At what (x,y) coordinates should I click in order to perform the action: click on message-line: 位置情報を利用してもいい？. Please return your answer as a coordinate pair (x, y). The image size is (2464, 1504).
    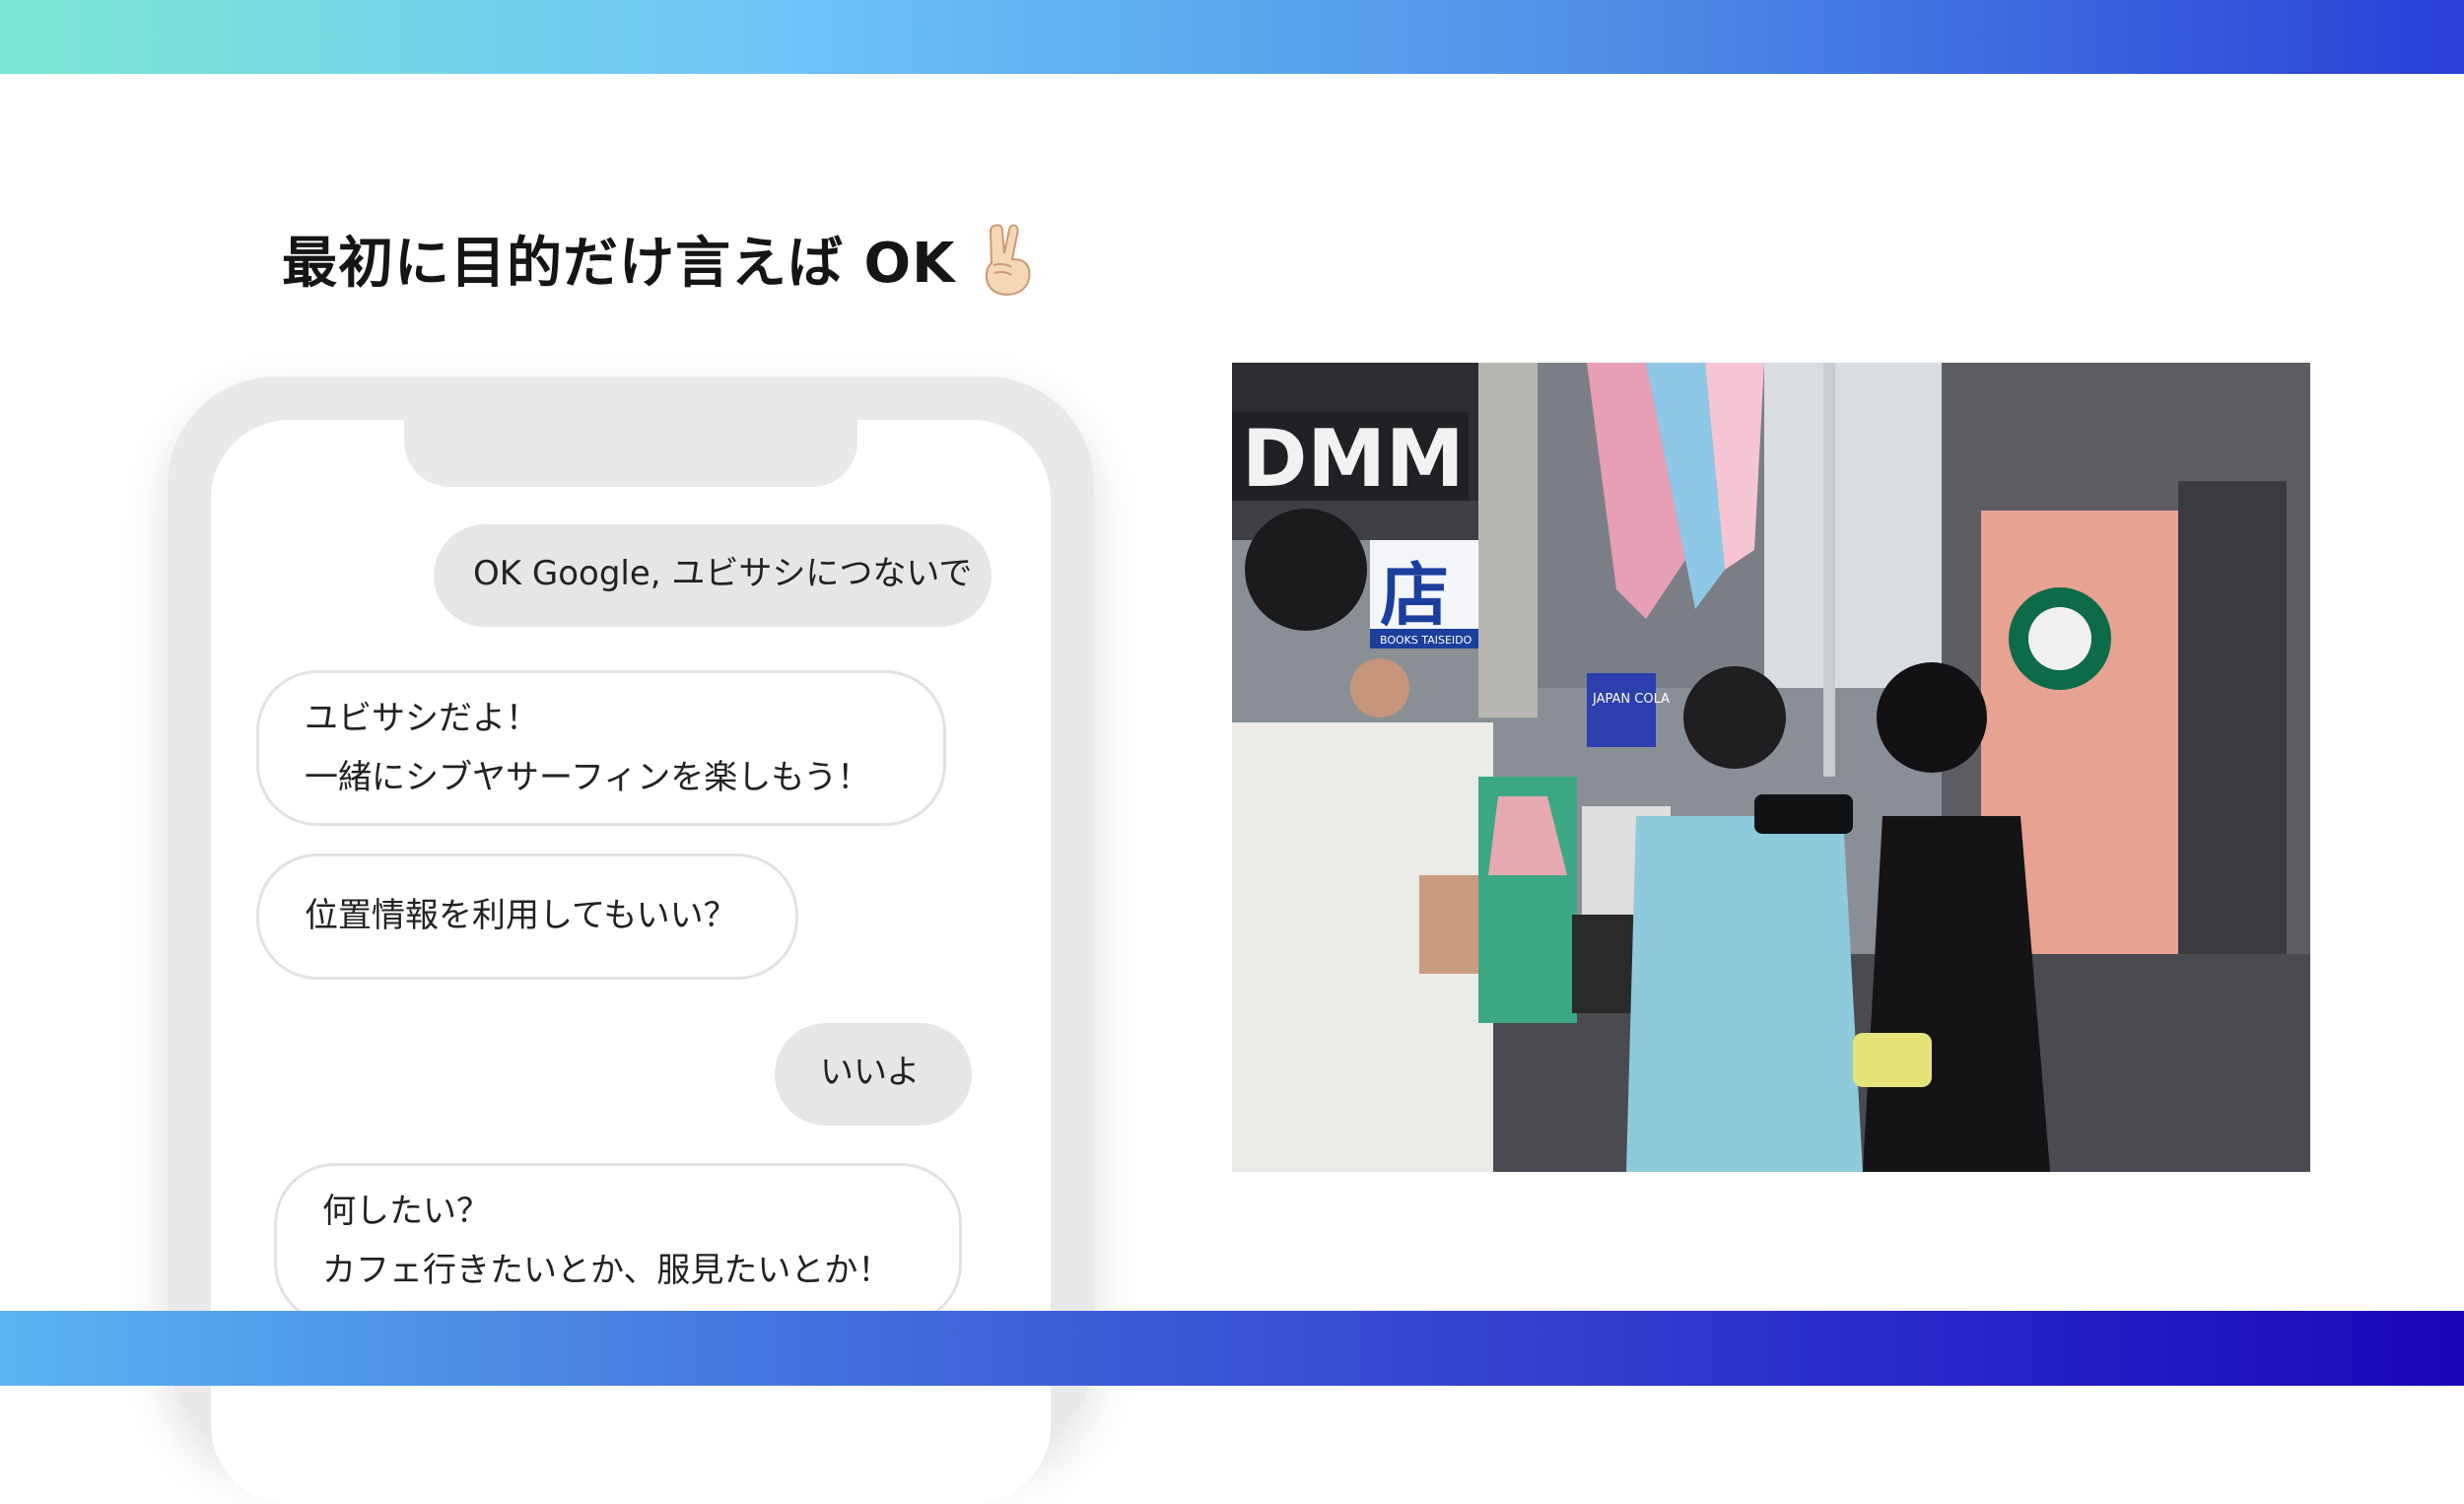
    Looking at the image, I should click on (521, 915).